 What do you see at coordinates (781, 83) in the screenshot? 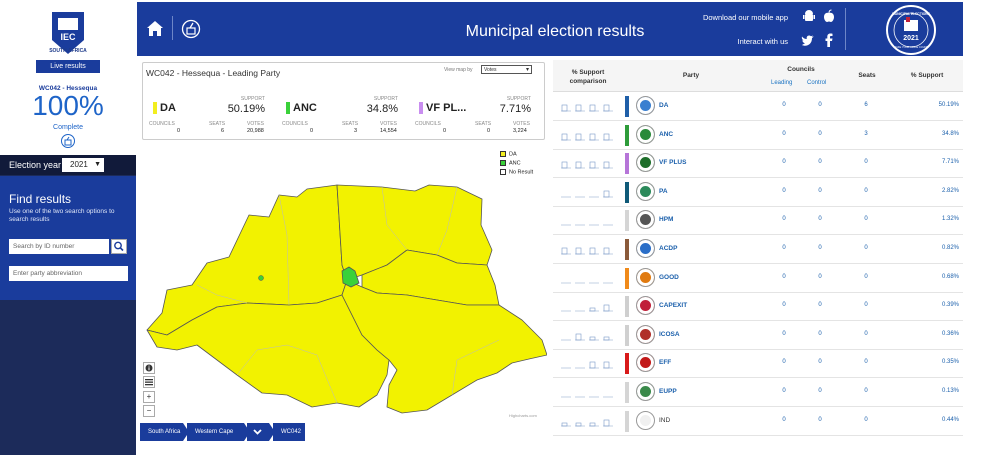
I see `col-header-leading: Leading` at bounding box center [781, 83].